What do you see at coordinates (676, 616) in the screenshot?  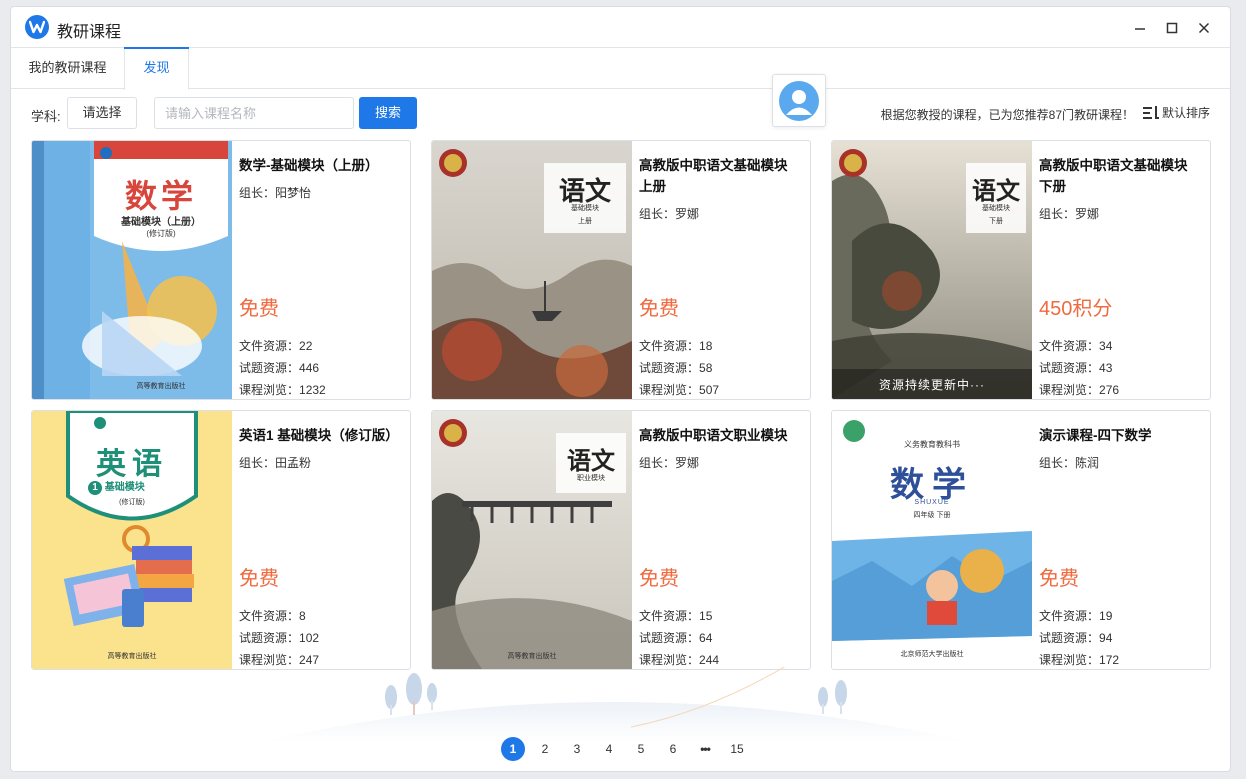 I see `file-count: 文件资源：15` at bounding box center [676, 616].